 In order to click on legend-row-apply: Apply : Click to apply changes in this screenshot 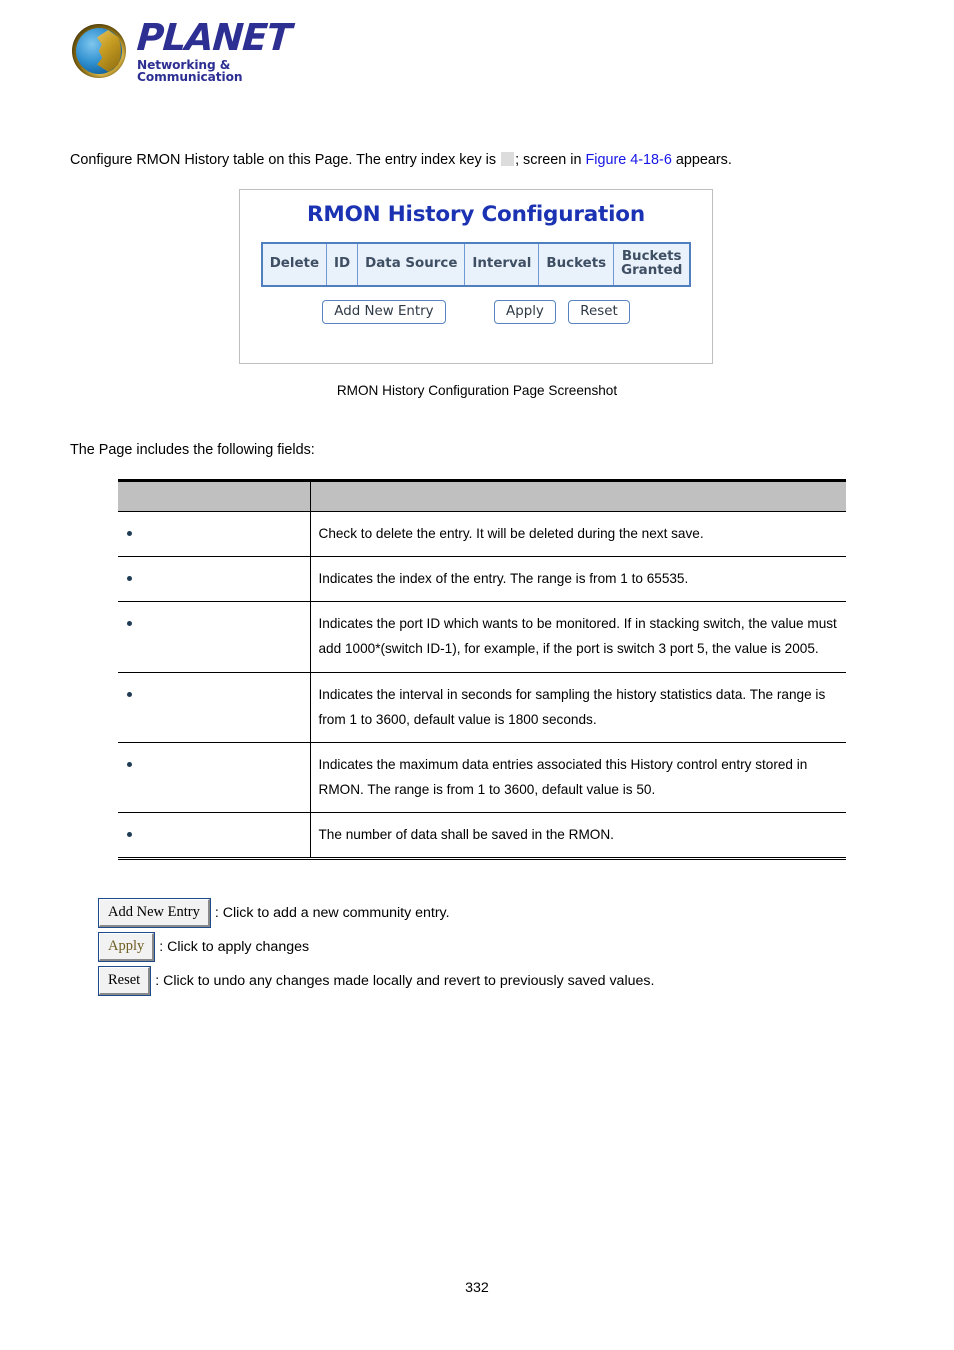, I will do `click(498, 947)`.